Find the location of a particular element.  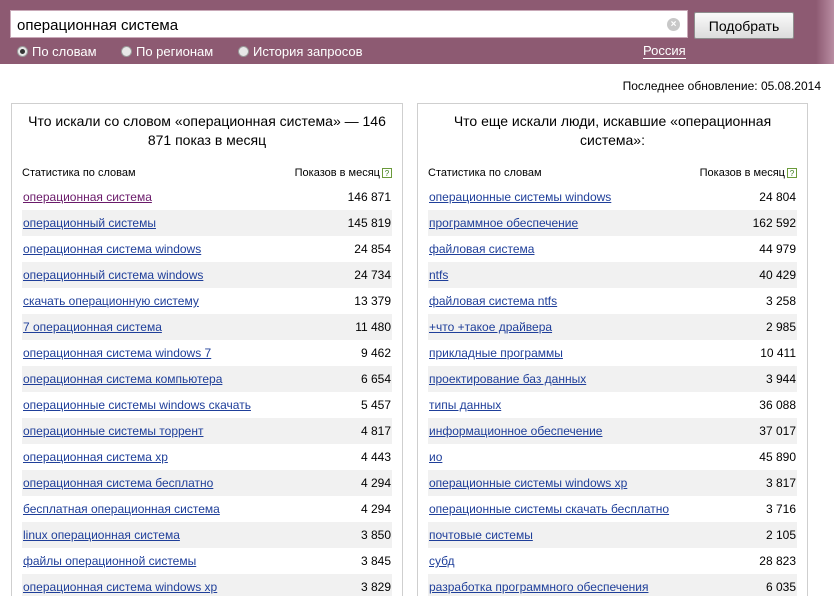

impressions-count: 24 804 is located at coordinates (777, 197).